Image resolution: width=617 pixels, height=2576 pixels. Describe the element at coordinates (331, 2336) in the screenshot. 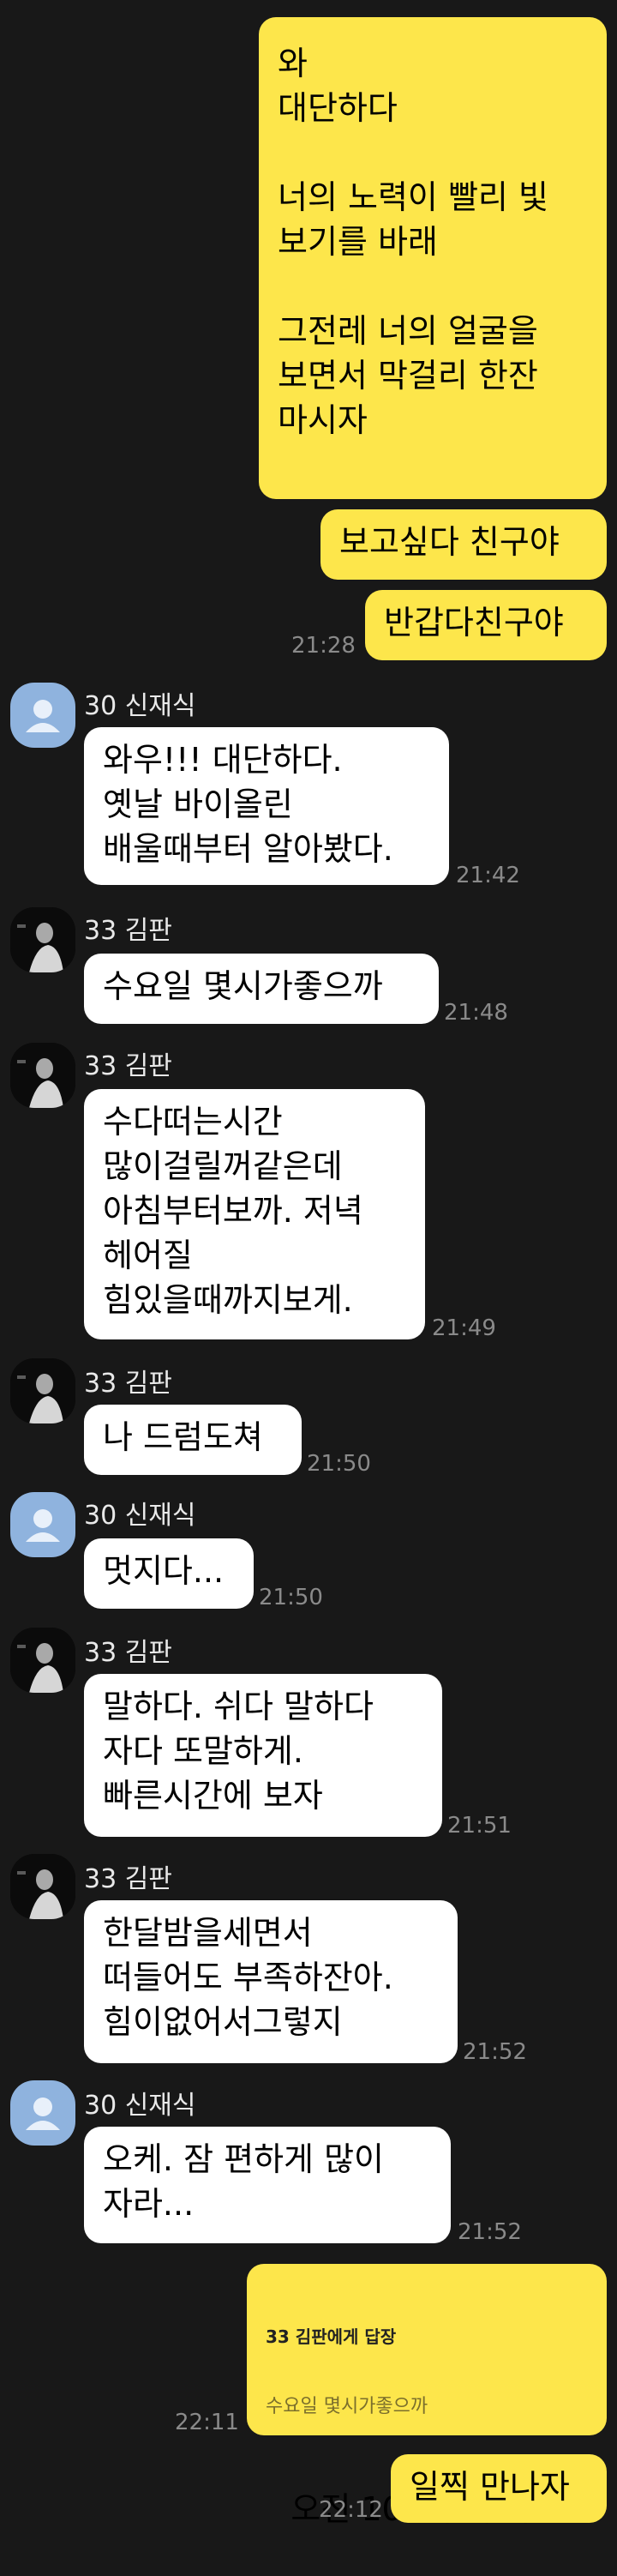

I see `reply-target: 33 김판에게 답장` at that location.